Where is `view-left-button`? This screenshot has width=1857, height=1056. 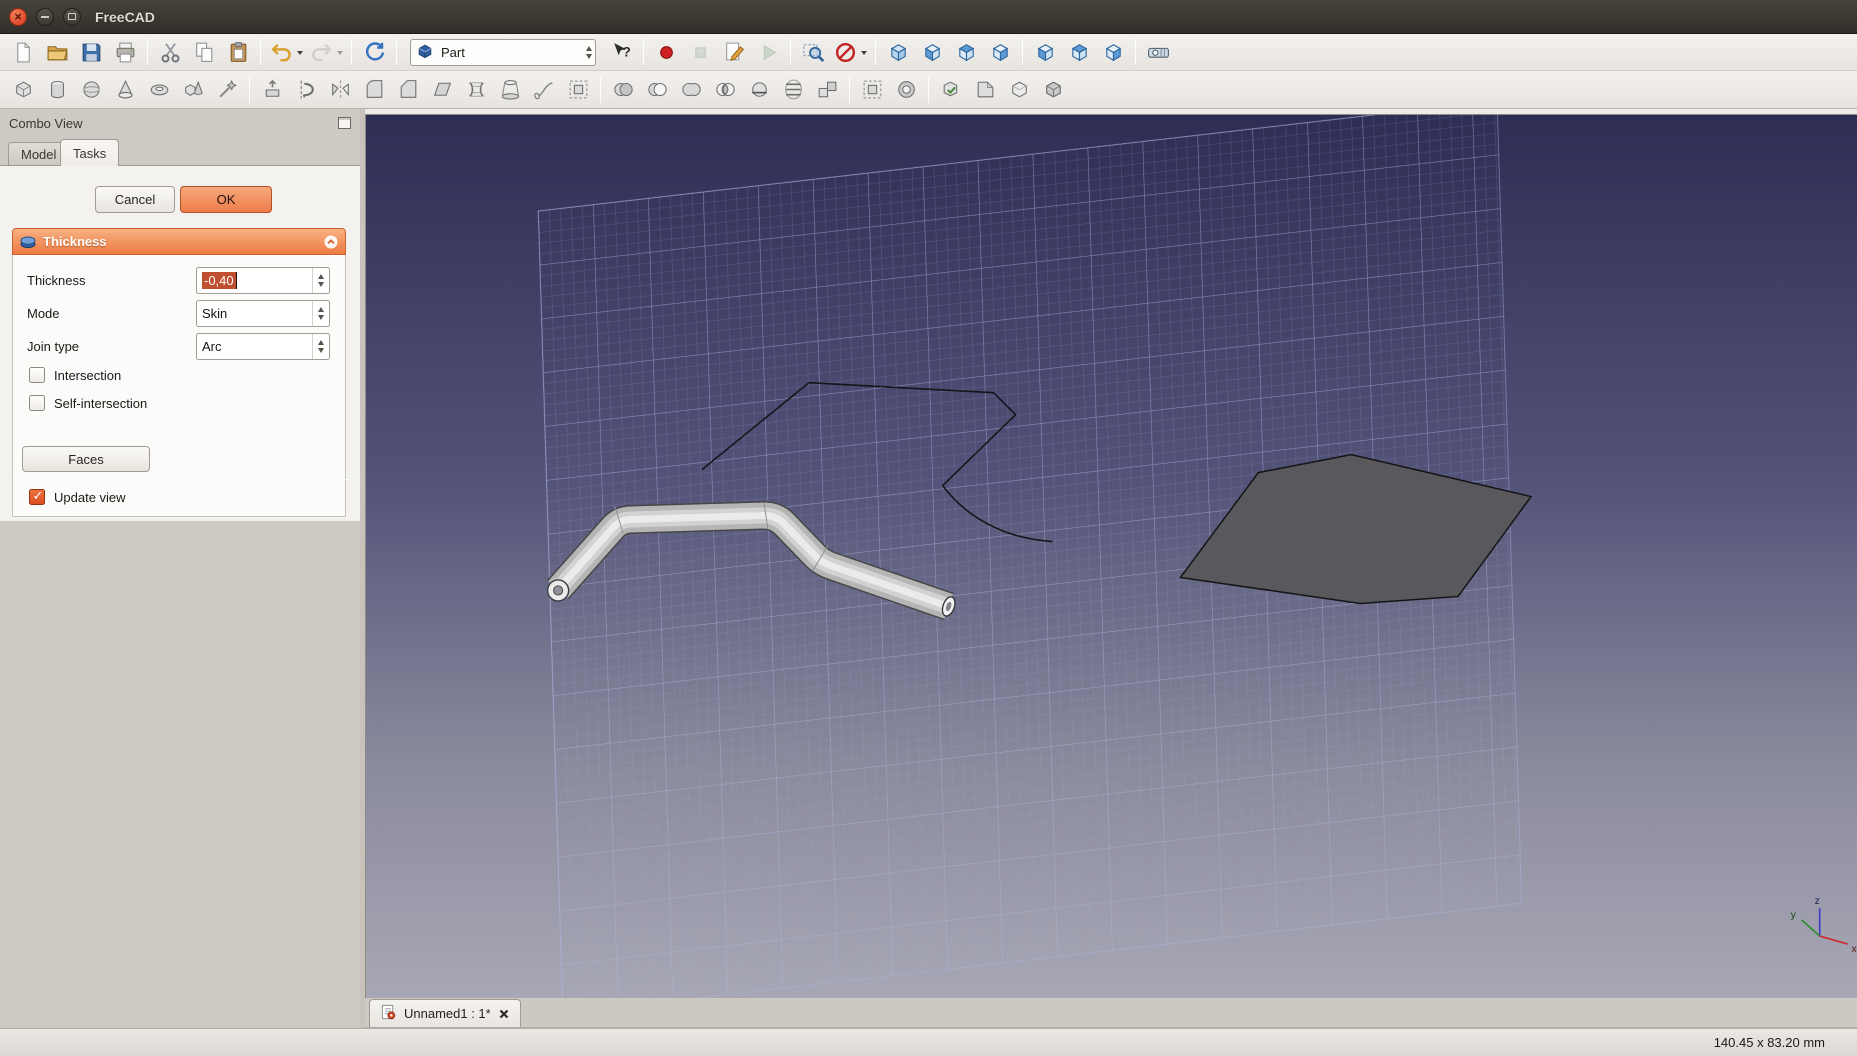 view-left-button is located at coordinates (1113, 52).